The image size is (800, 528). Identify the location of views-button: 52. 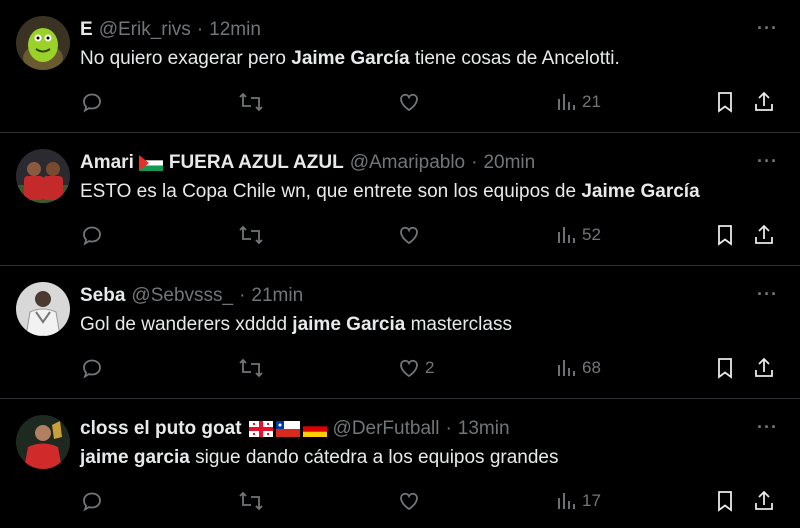
(578, 235).